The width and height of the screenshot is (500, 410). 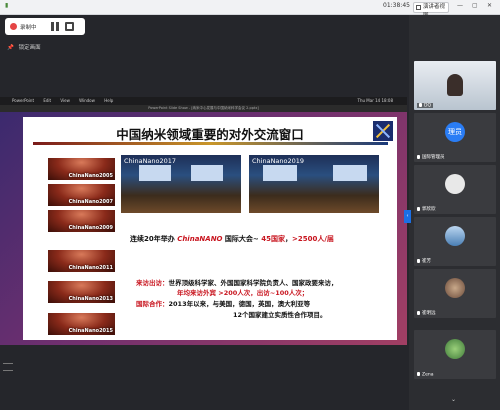 I want to click on cooperation-line-1: 国际合作：2013年以来，与美国，德国，英国，澳大利亚等, so click(x=223, y=303).